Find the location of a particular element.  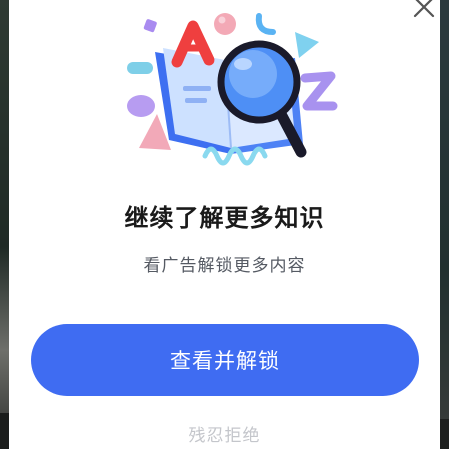

refuse-button: 残忍拒绝 is located at coordinates (224, 433).